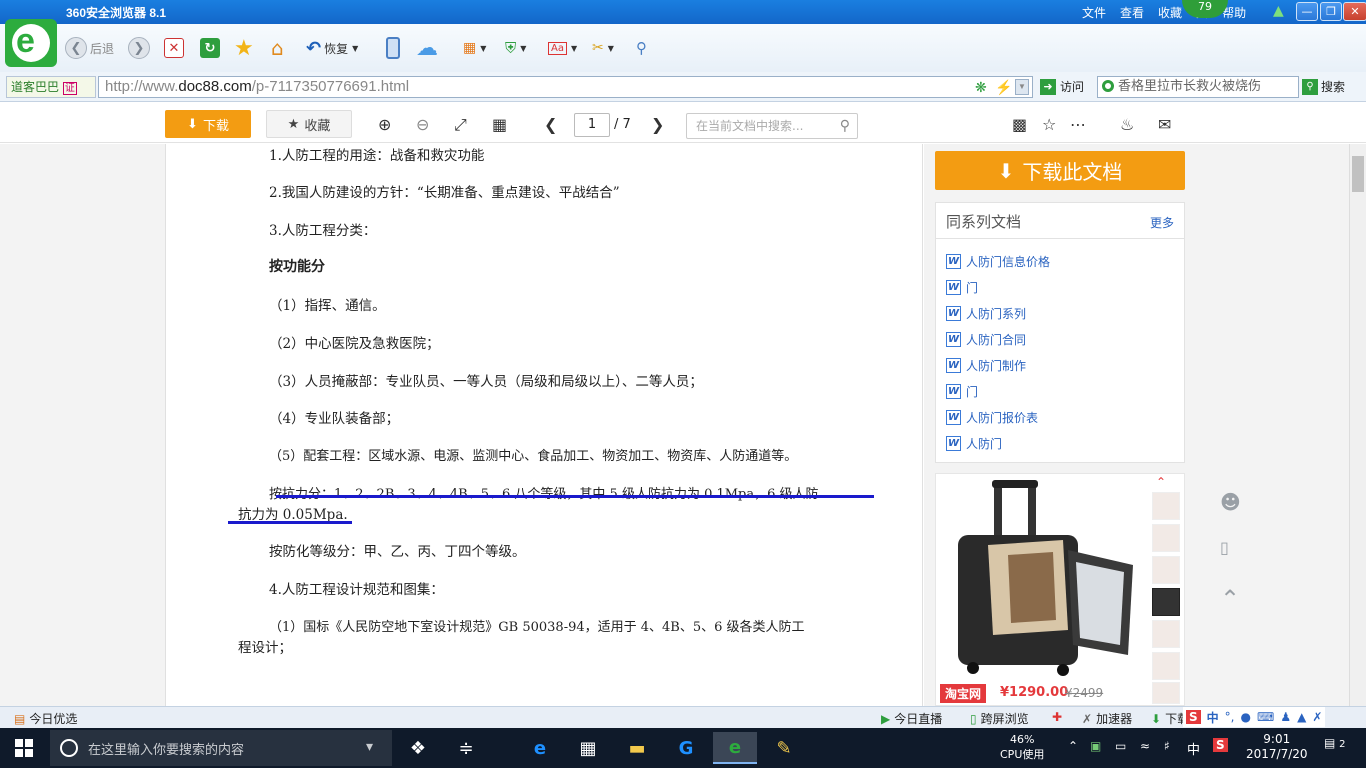 This screenshot has height=768, width=1366. What do you see at coordinates (637, 748) in the screenshot?
I see `taskbar-app-explorer: ▬` at bounding box center [637, 748].